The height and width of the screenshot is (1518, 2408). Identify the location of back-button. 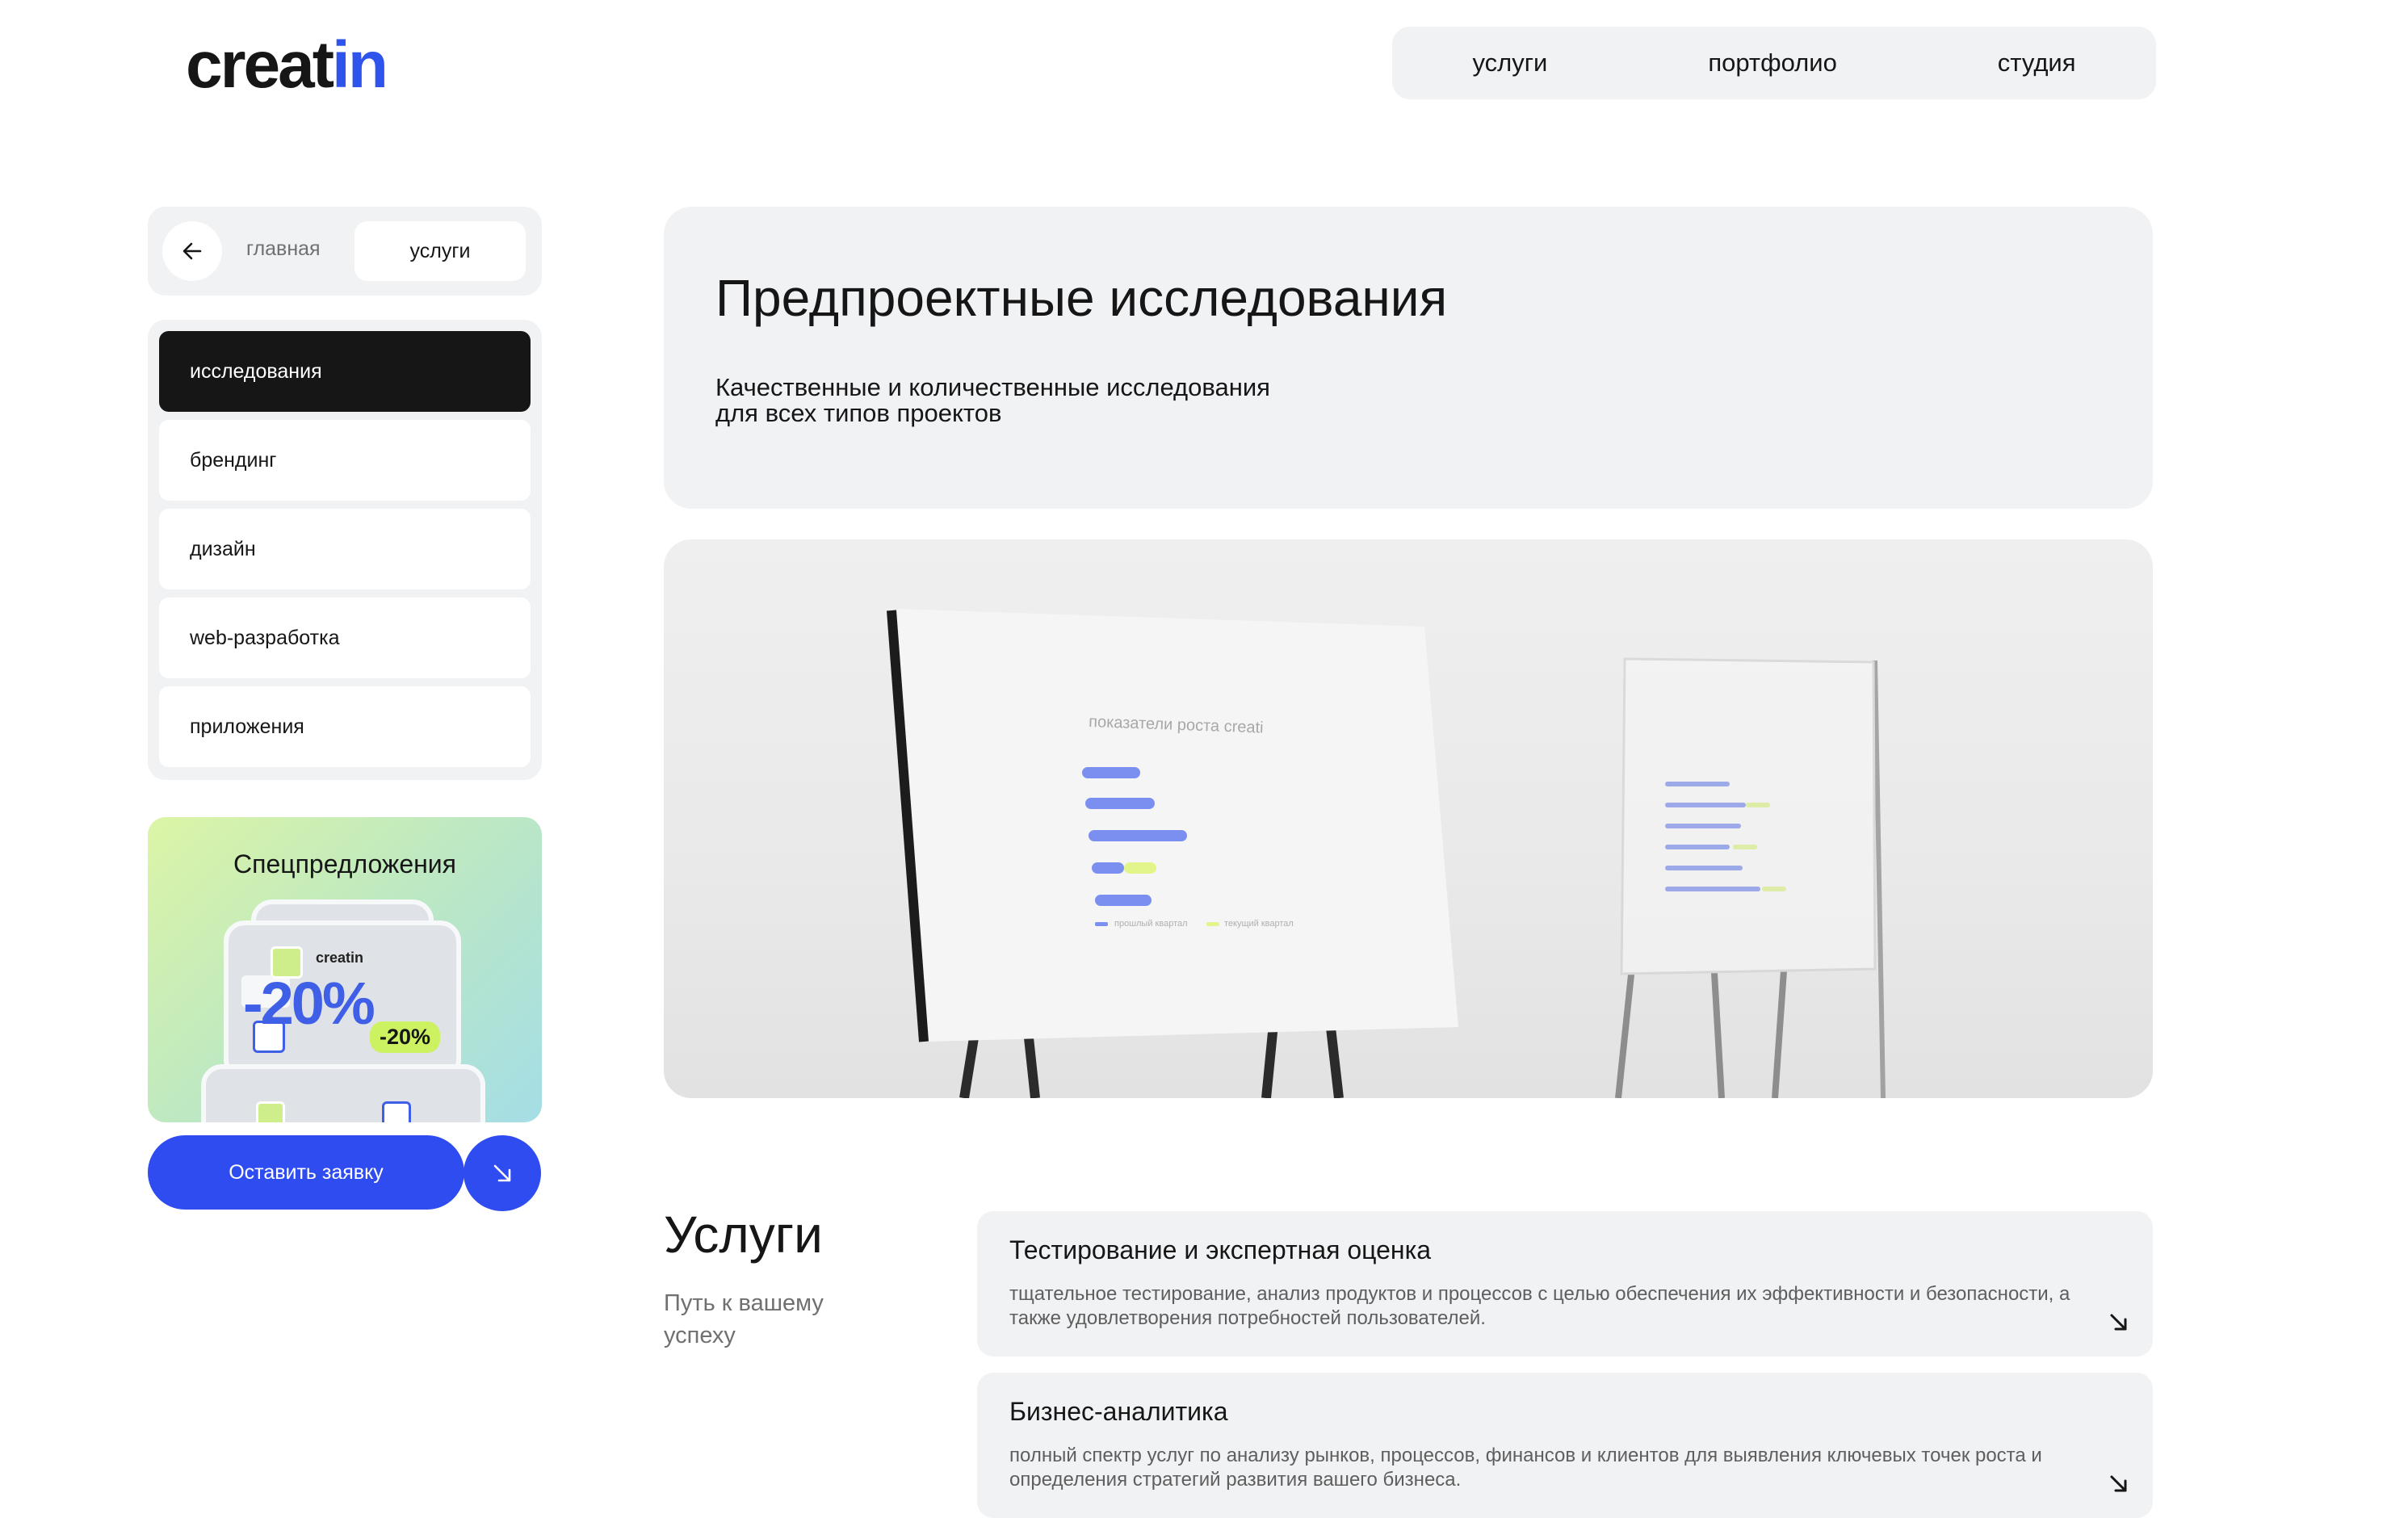
(192, 251).